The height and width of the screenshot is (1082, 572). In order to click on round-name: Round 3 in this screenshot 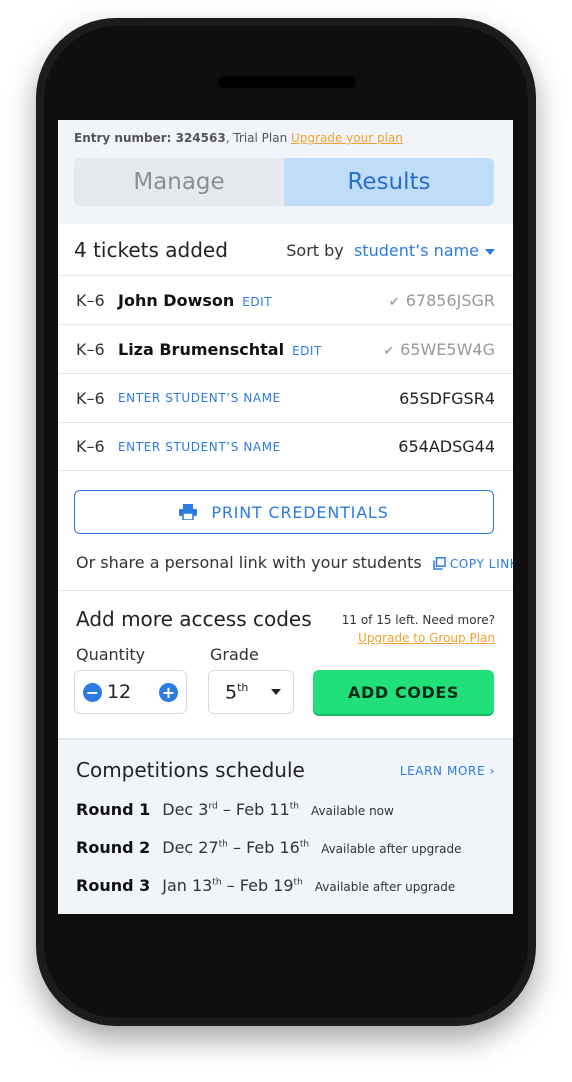, I will do `click(113, 885)`.